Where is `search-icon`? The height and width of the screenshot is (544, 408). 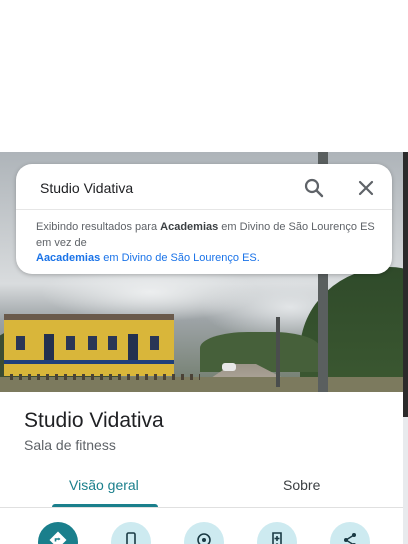
search-icon is located at coordinates (314, 188).